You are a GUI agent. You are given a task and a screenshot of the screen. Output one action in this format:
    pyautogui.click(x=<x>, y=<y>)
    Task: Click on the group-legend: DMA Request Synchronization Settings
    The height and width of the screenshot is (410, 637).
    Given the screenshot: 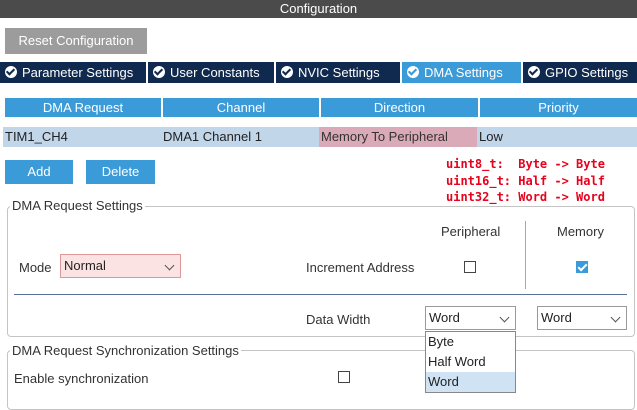 What is the action you would take?
    pyautogui.click(x=125, y=350)
    